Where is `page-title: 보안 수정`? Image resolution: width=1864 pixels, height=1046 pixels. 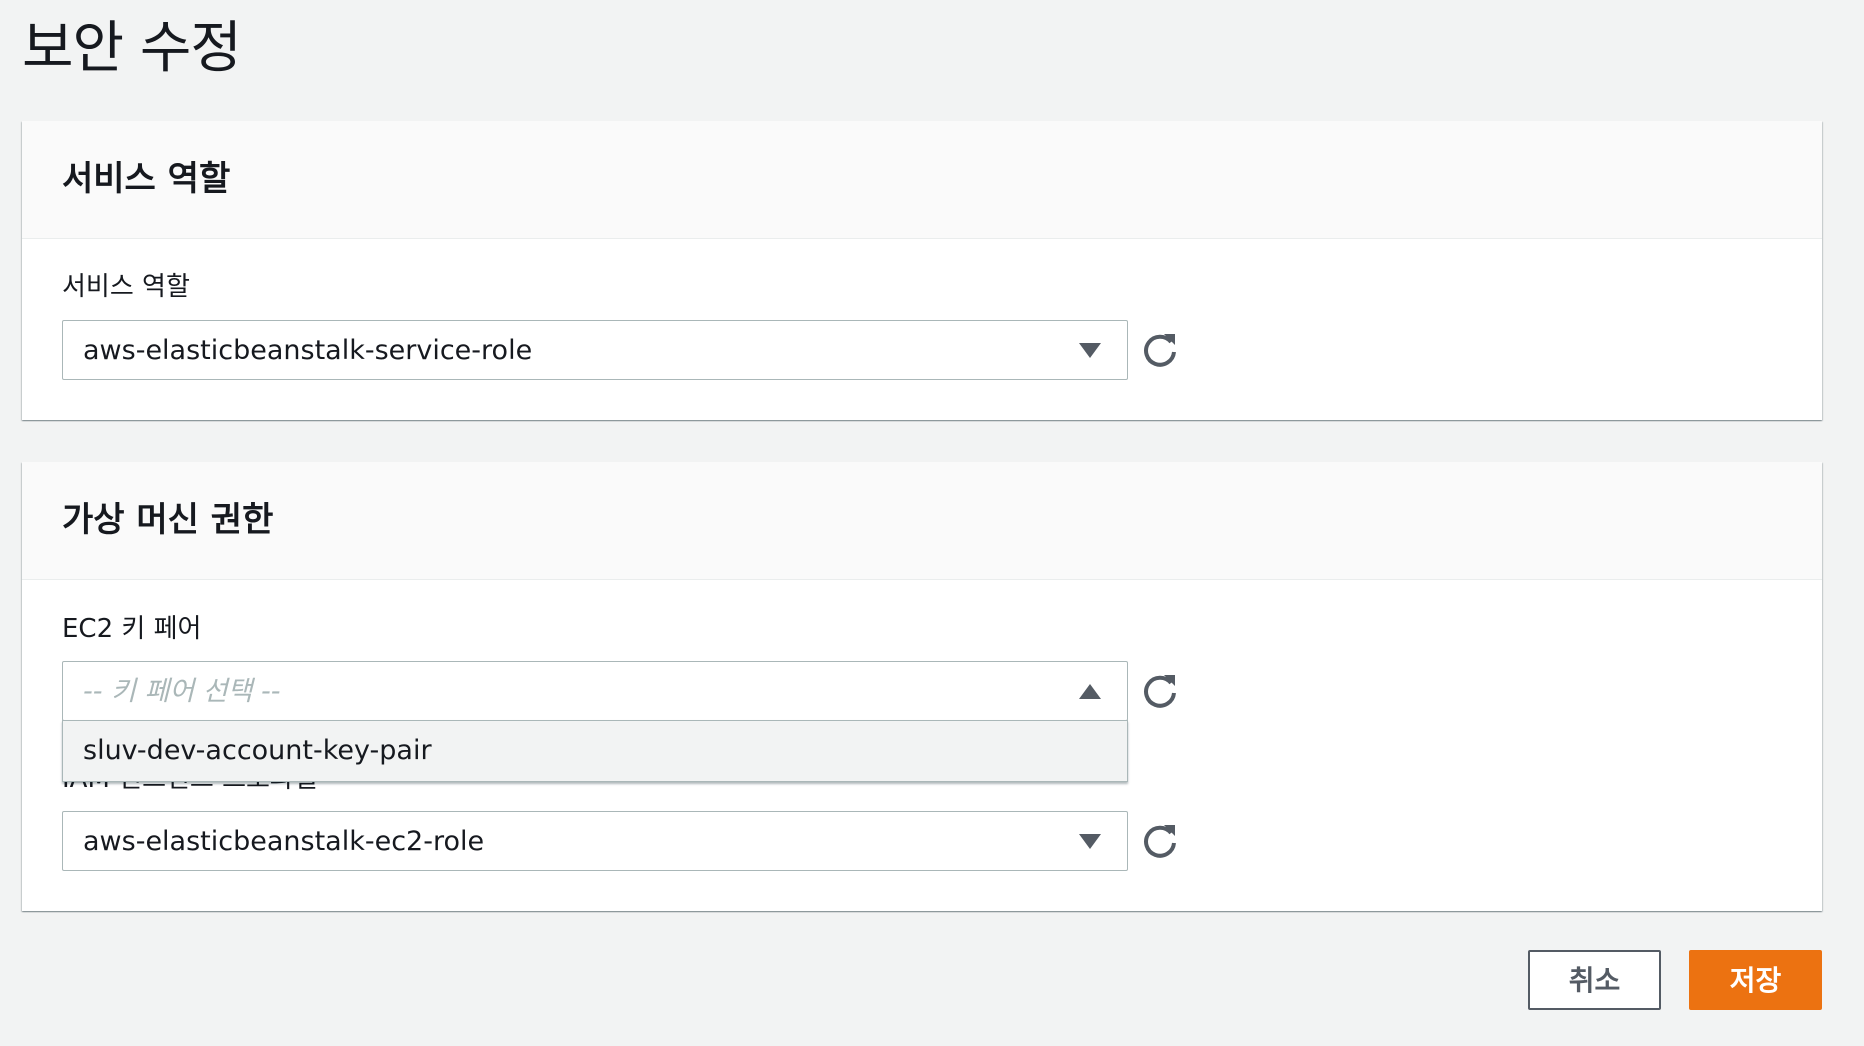 page-title: 보안 수정 is located at coordinates (132, 48).